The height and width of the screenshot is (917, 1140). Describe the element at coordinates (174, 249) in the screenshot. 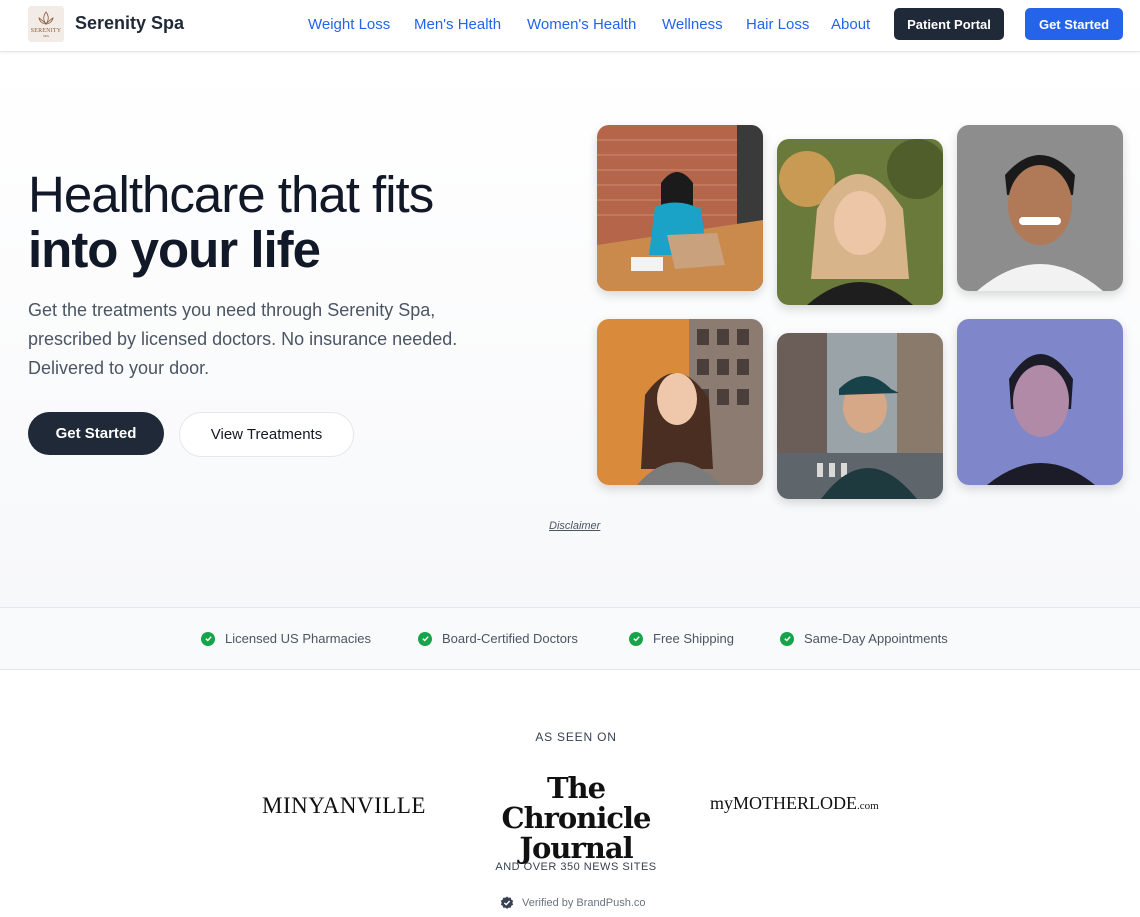

I see `hero-title-line2: into your life` at that location.